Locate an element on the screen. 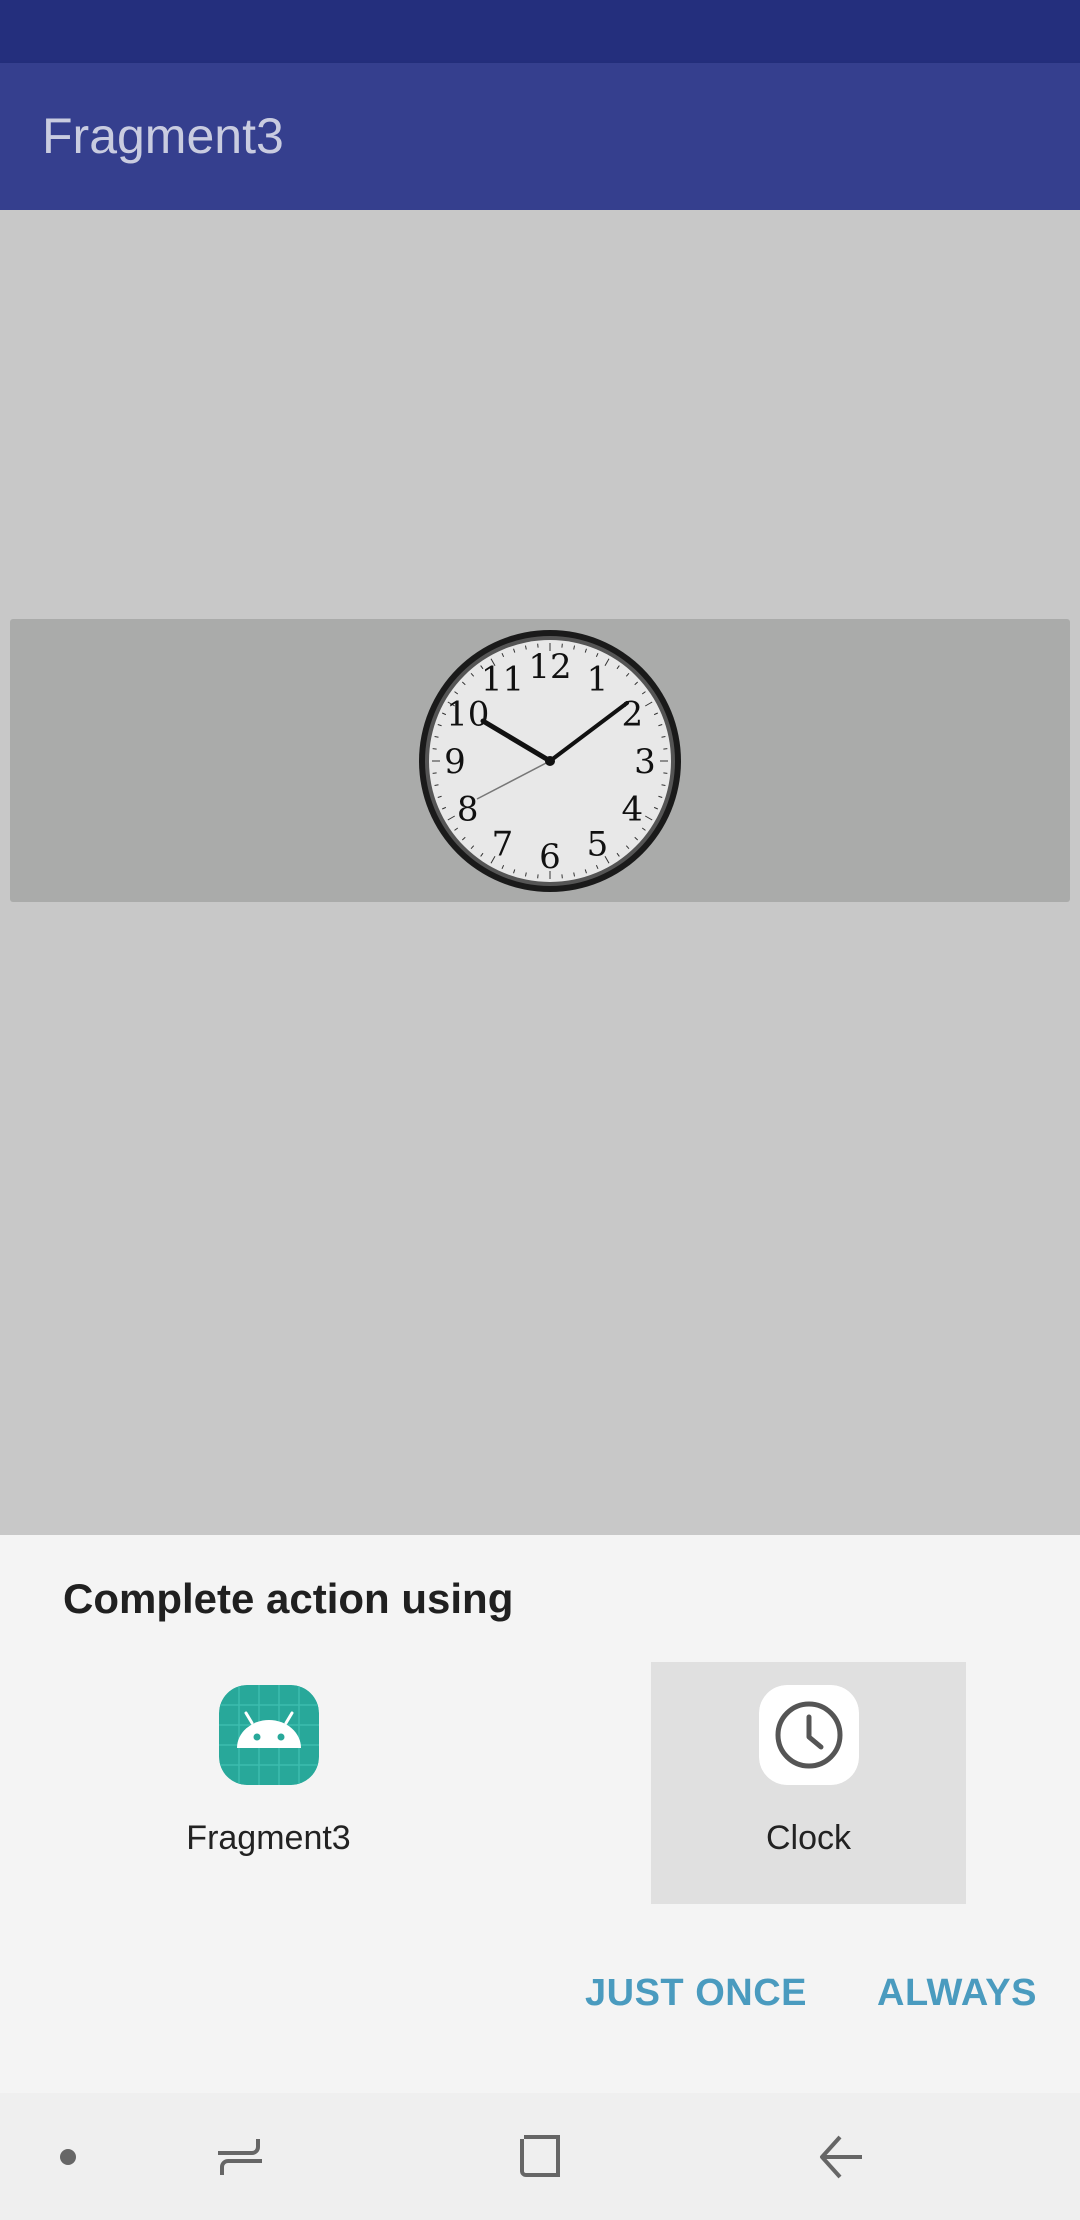  app-title: Fragment3 is located at coordinates (163, 136).